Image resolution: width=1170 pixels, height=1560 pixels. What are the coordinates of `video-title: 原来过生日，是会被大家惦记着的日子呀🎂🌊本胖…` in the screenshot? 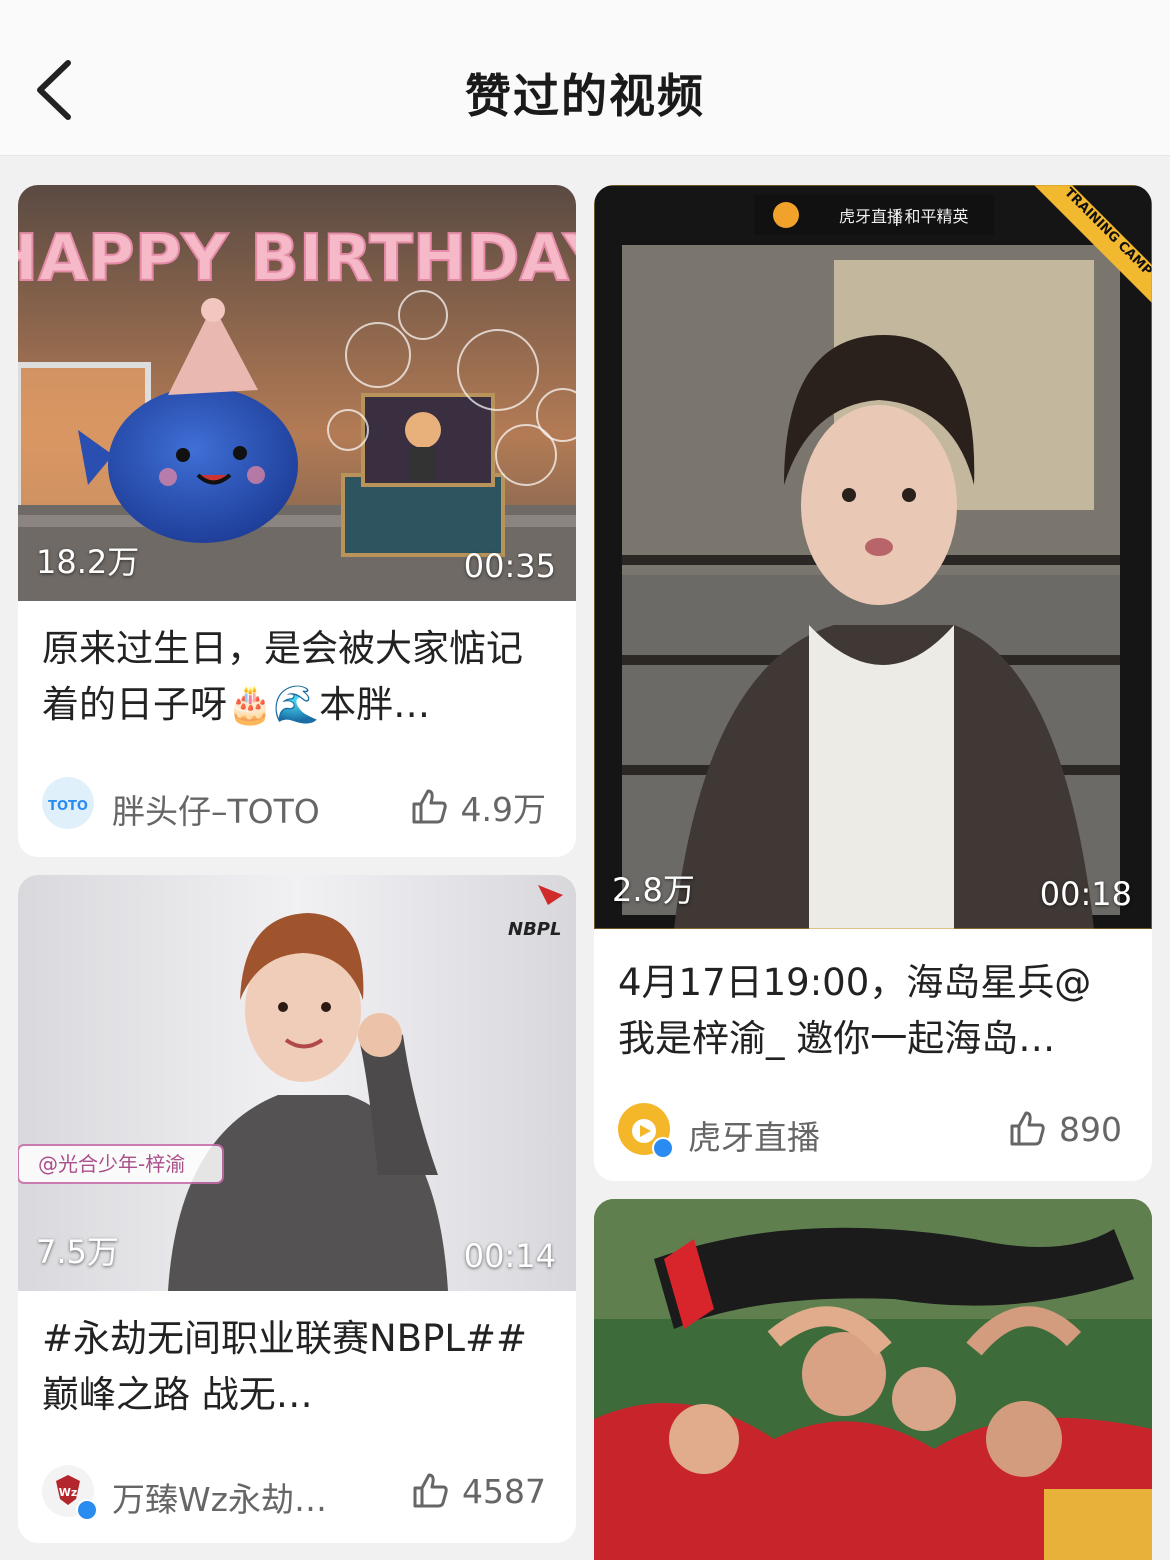 It's located at (297, 677).